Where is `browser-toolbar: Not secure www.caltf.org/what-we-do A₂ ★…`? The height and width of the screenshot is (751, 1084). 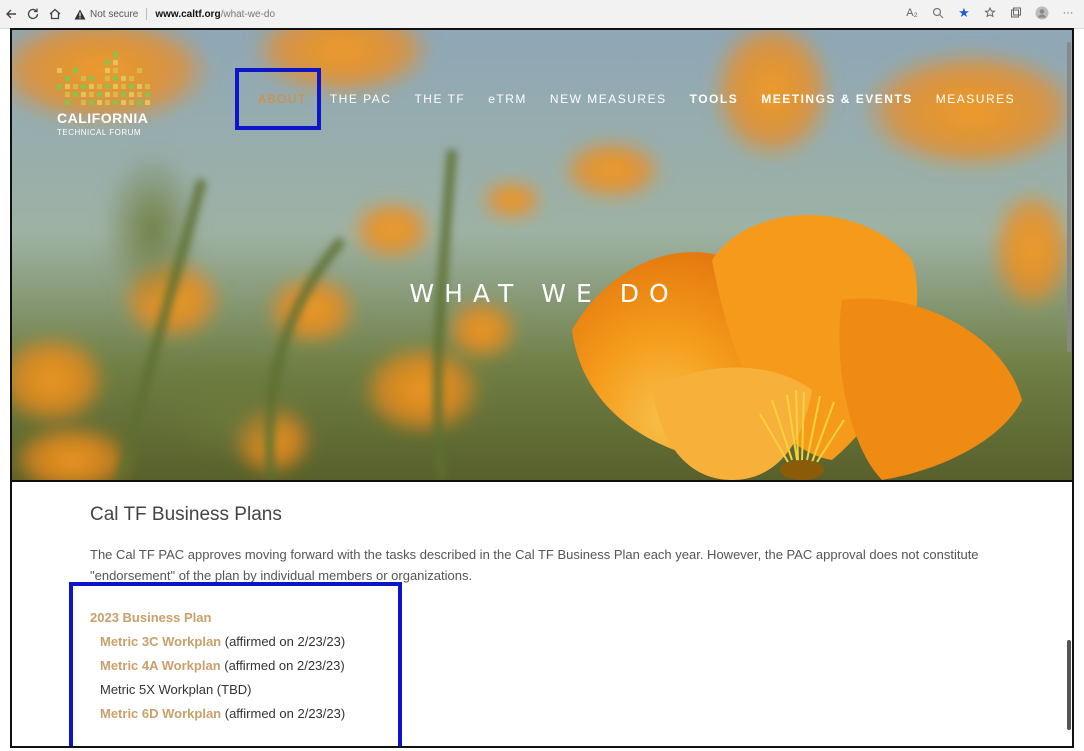 browser-toolbar: Not secure www.caltf.org/what-we-do A₂ ★… is located at coordinates (542, 14).